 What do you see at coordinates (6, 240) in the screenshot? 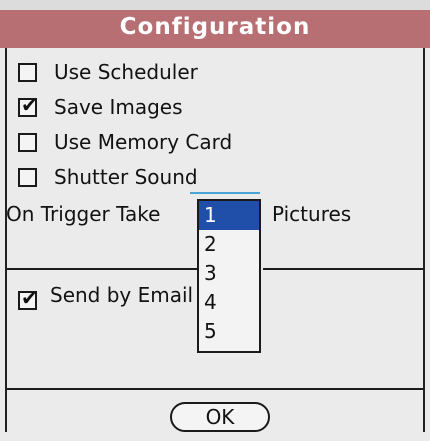
I see `dialog-frame-left` at bounding box center [6, 240].